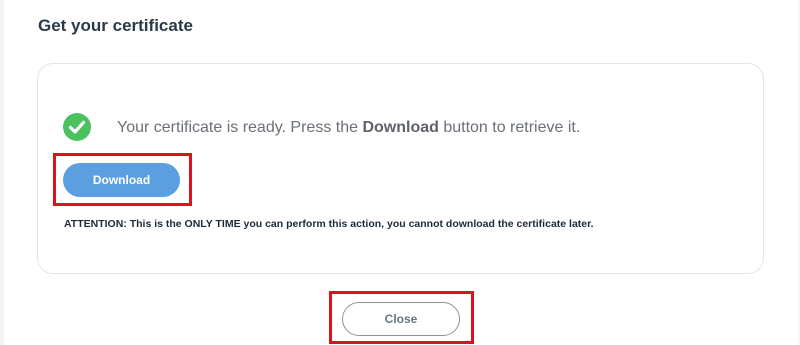 This screenshot has height=345, width=800. I want to click on download-button: Download, so click(121, 180).